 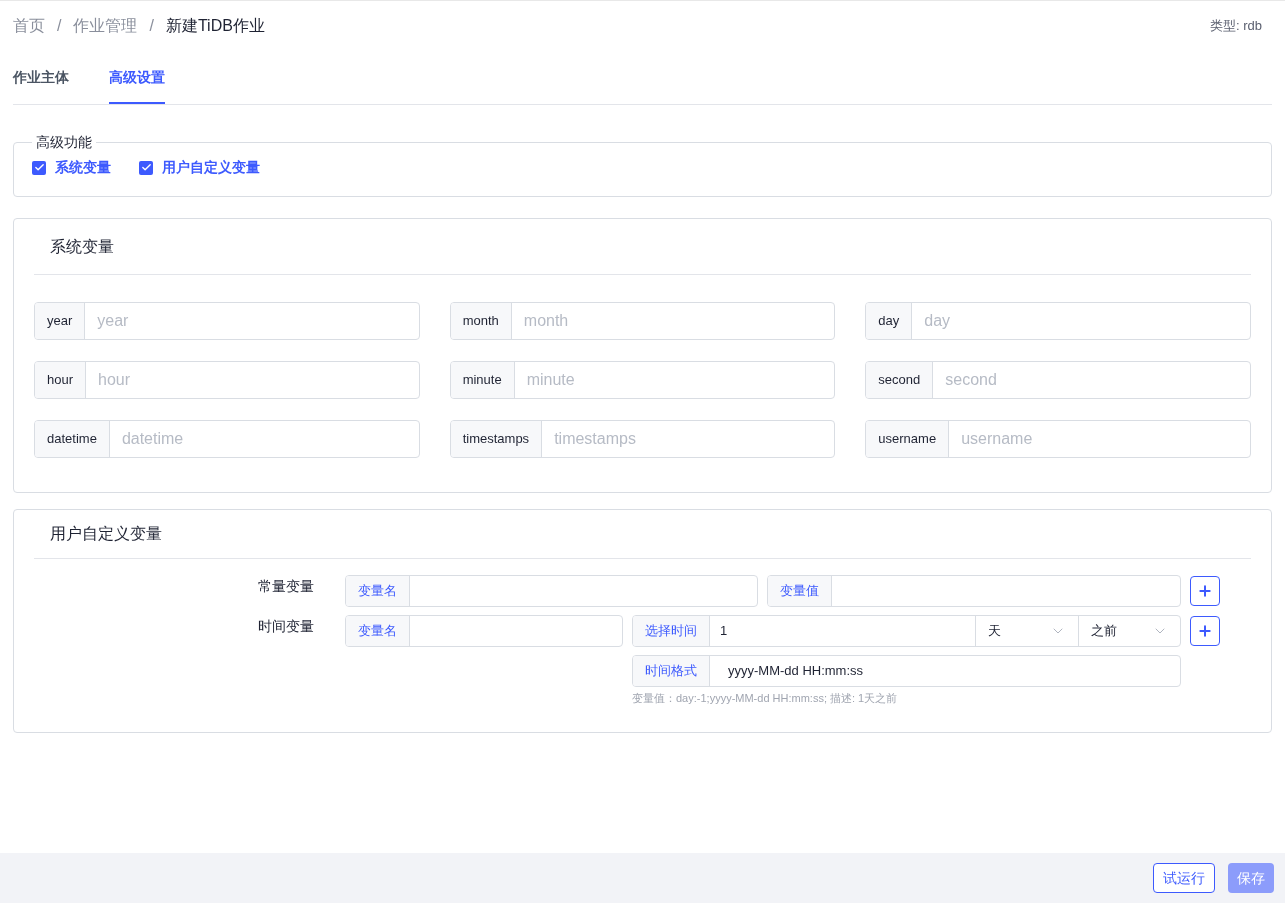 I want to click on input-prefix: minute, so click(x=482, y=380).